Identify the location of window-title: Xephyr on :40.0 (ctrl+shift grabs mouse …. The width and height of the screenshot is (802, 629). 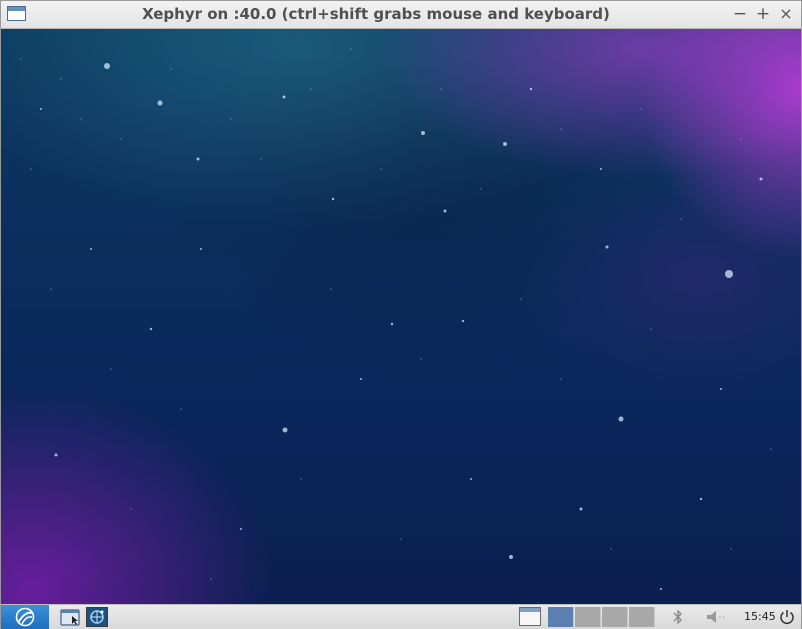
(376, 14).